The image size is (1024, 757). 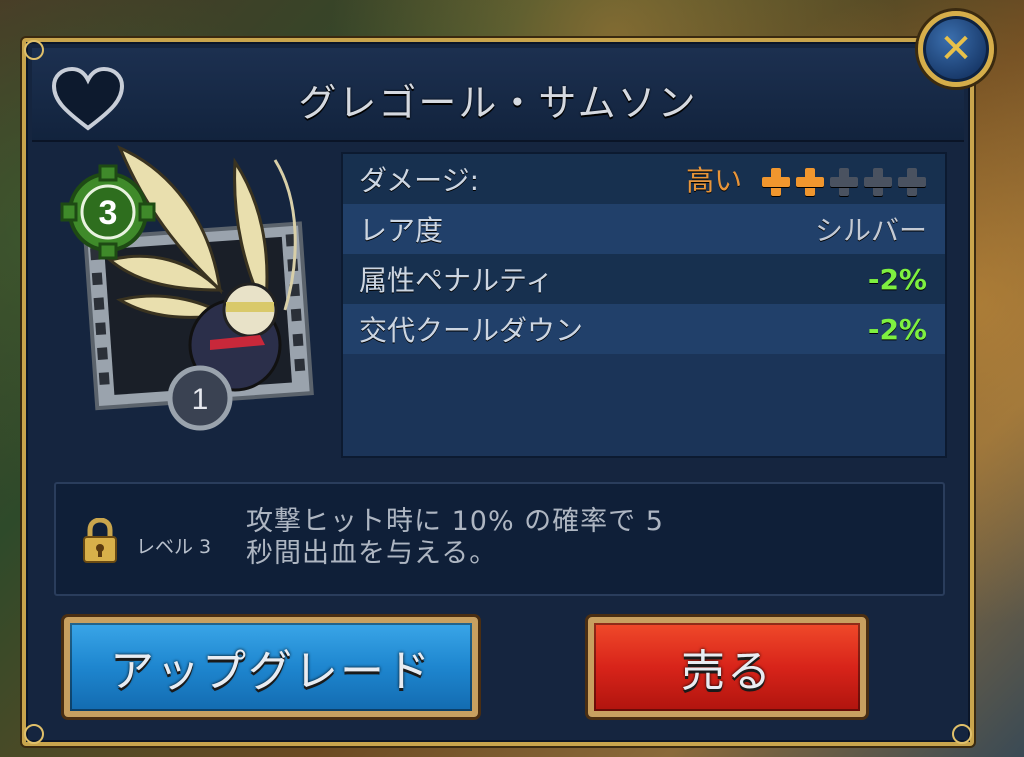 I want to click on ability-line-1: 攻撃ヒット時に 10% の確率で 5, so click(x=455, y=521).